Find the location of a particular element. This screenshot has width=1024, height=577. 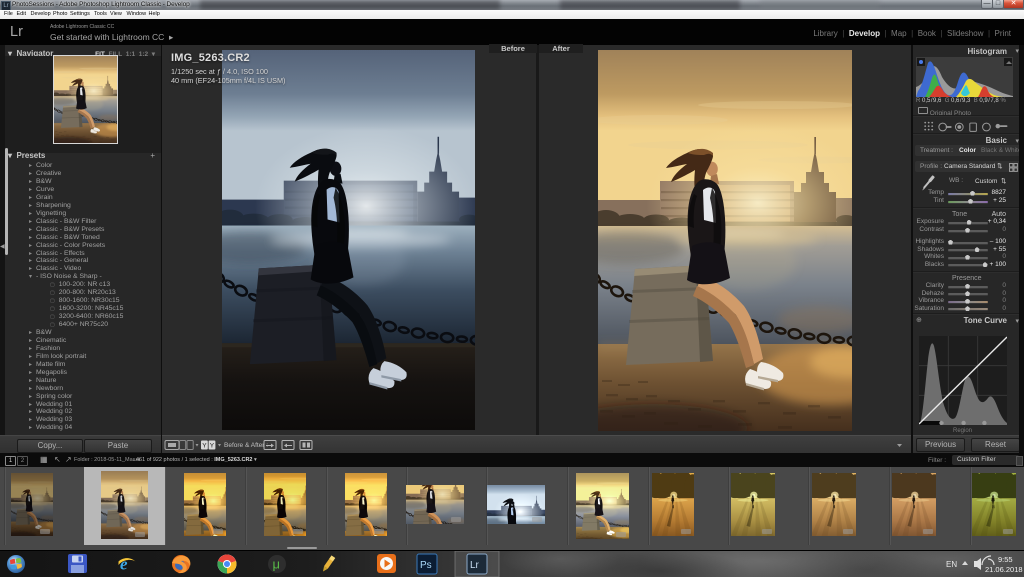

svg-text: Ps is located at coordinates (426, 565).